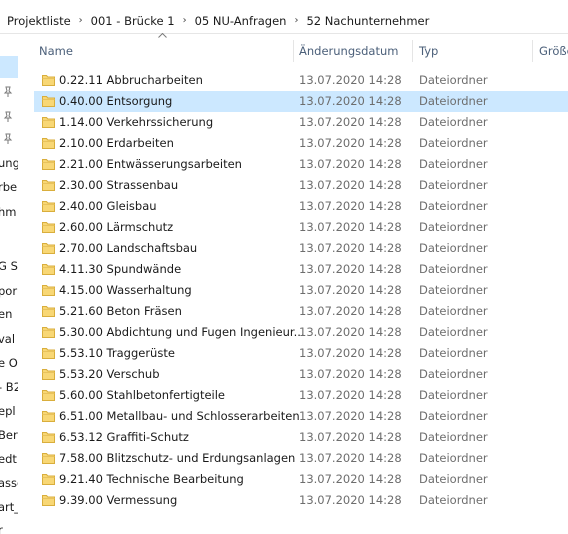 Image resolution: width=568 pixels, height=534 pixels. I want to click on nav-item: en, so click(6, 314).